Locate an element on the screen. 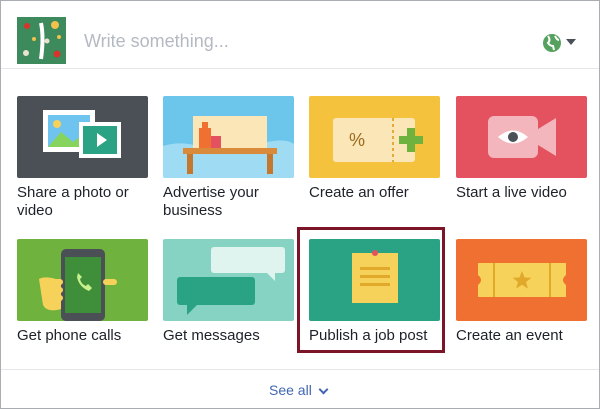 The height and width of the screenshot is (409, 600). highlight-frame is located at coordinates (371, 290).